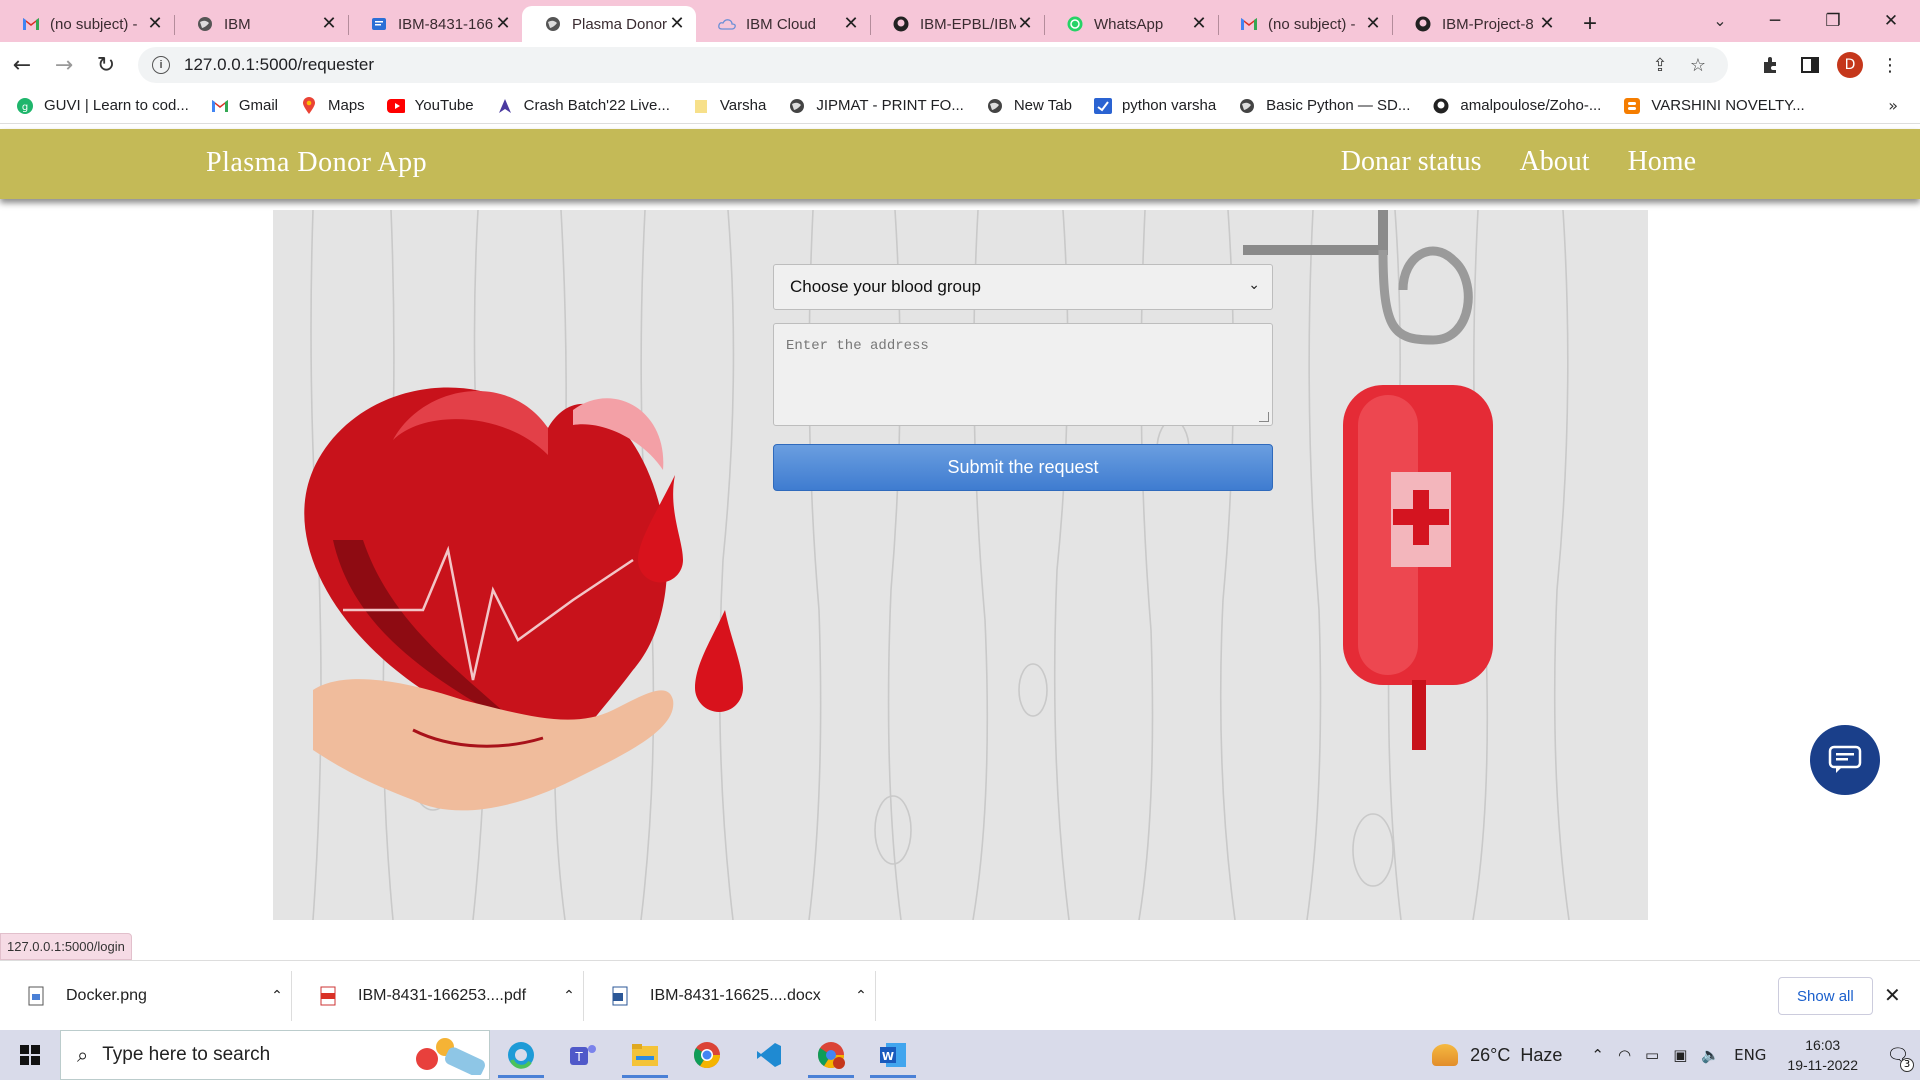 The image size is (1920, 1080). I want to click on volume-icon: 🔈, so click(1710, 1055).